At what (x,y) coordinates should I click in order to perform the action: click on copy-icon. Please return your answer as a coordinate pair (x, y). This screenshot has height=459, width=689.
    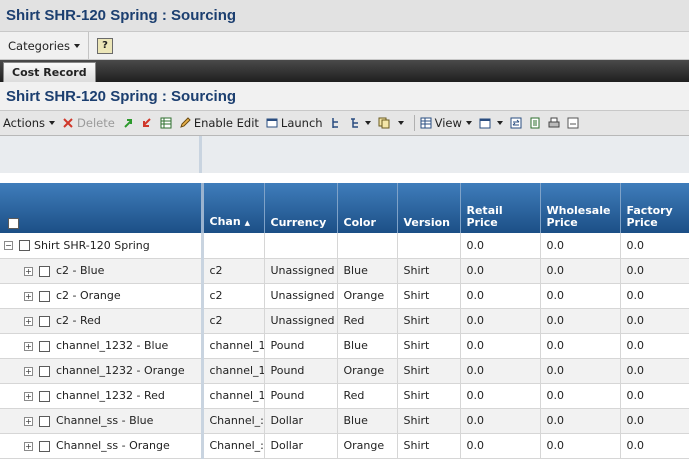
    Looking at the image, I should click on (384, 123).